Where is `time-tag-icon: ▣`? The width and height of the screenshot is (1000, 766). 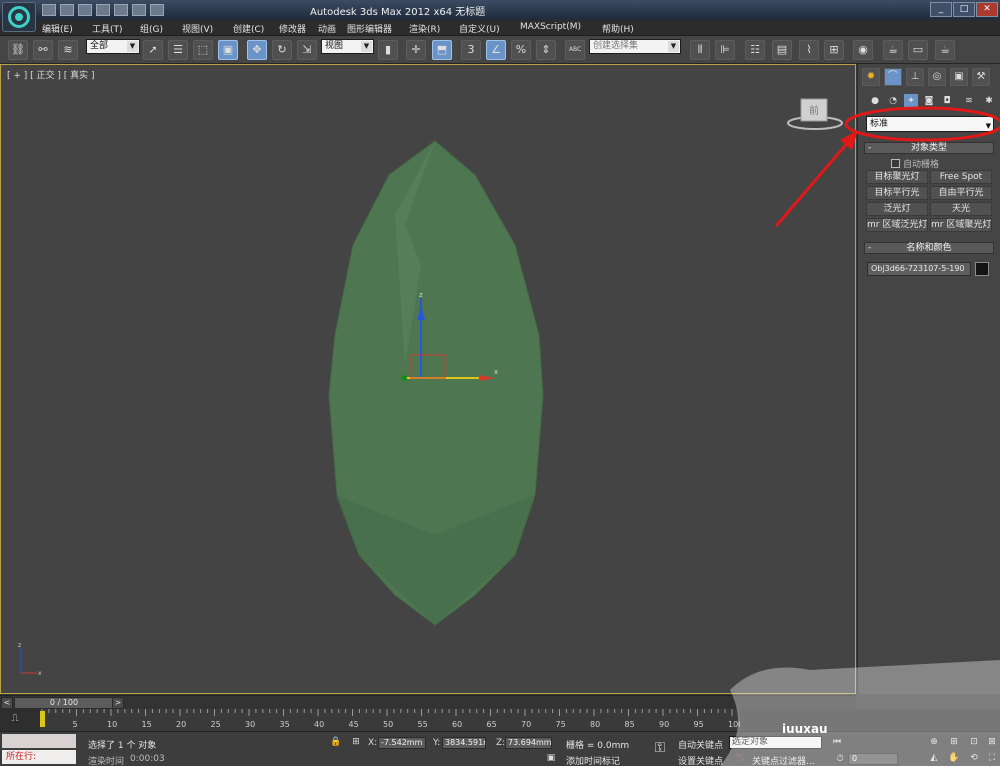
time-tag-icon: ▣ is located at coordinates (551, 758).